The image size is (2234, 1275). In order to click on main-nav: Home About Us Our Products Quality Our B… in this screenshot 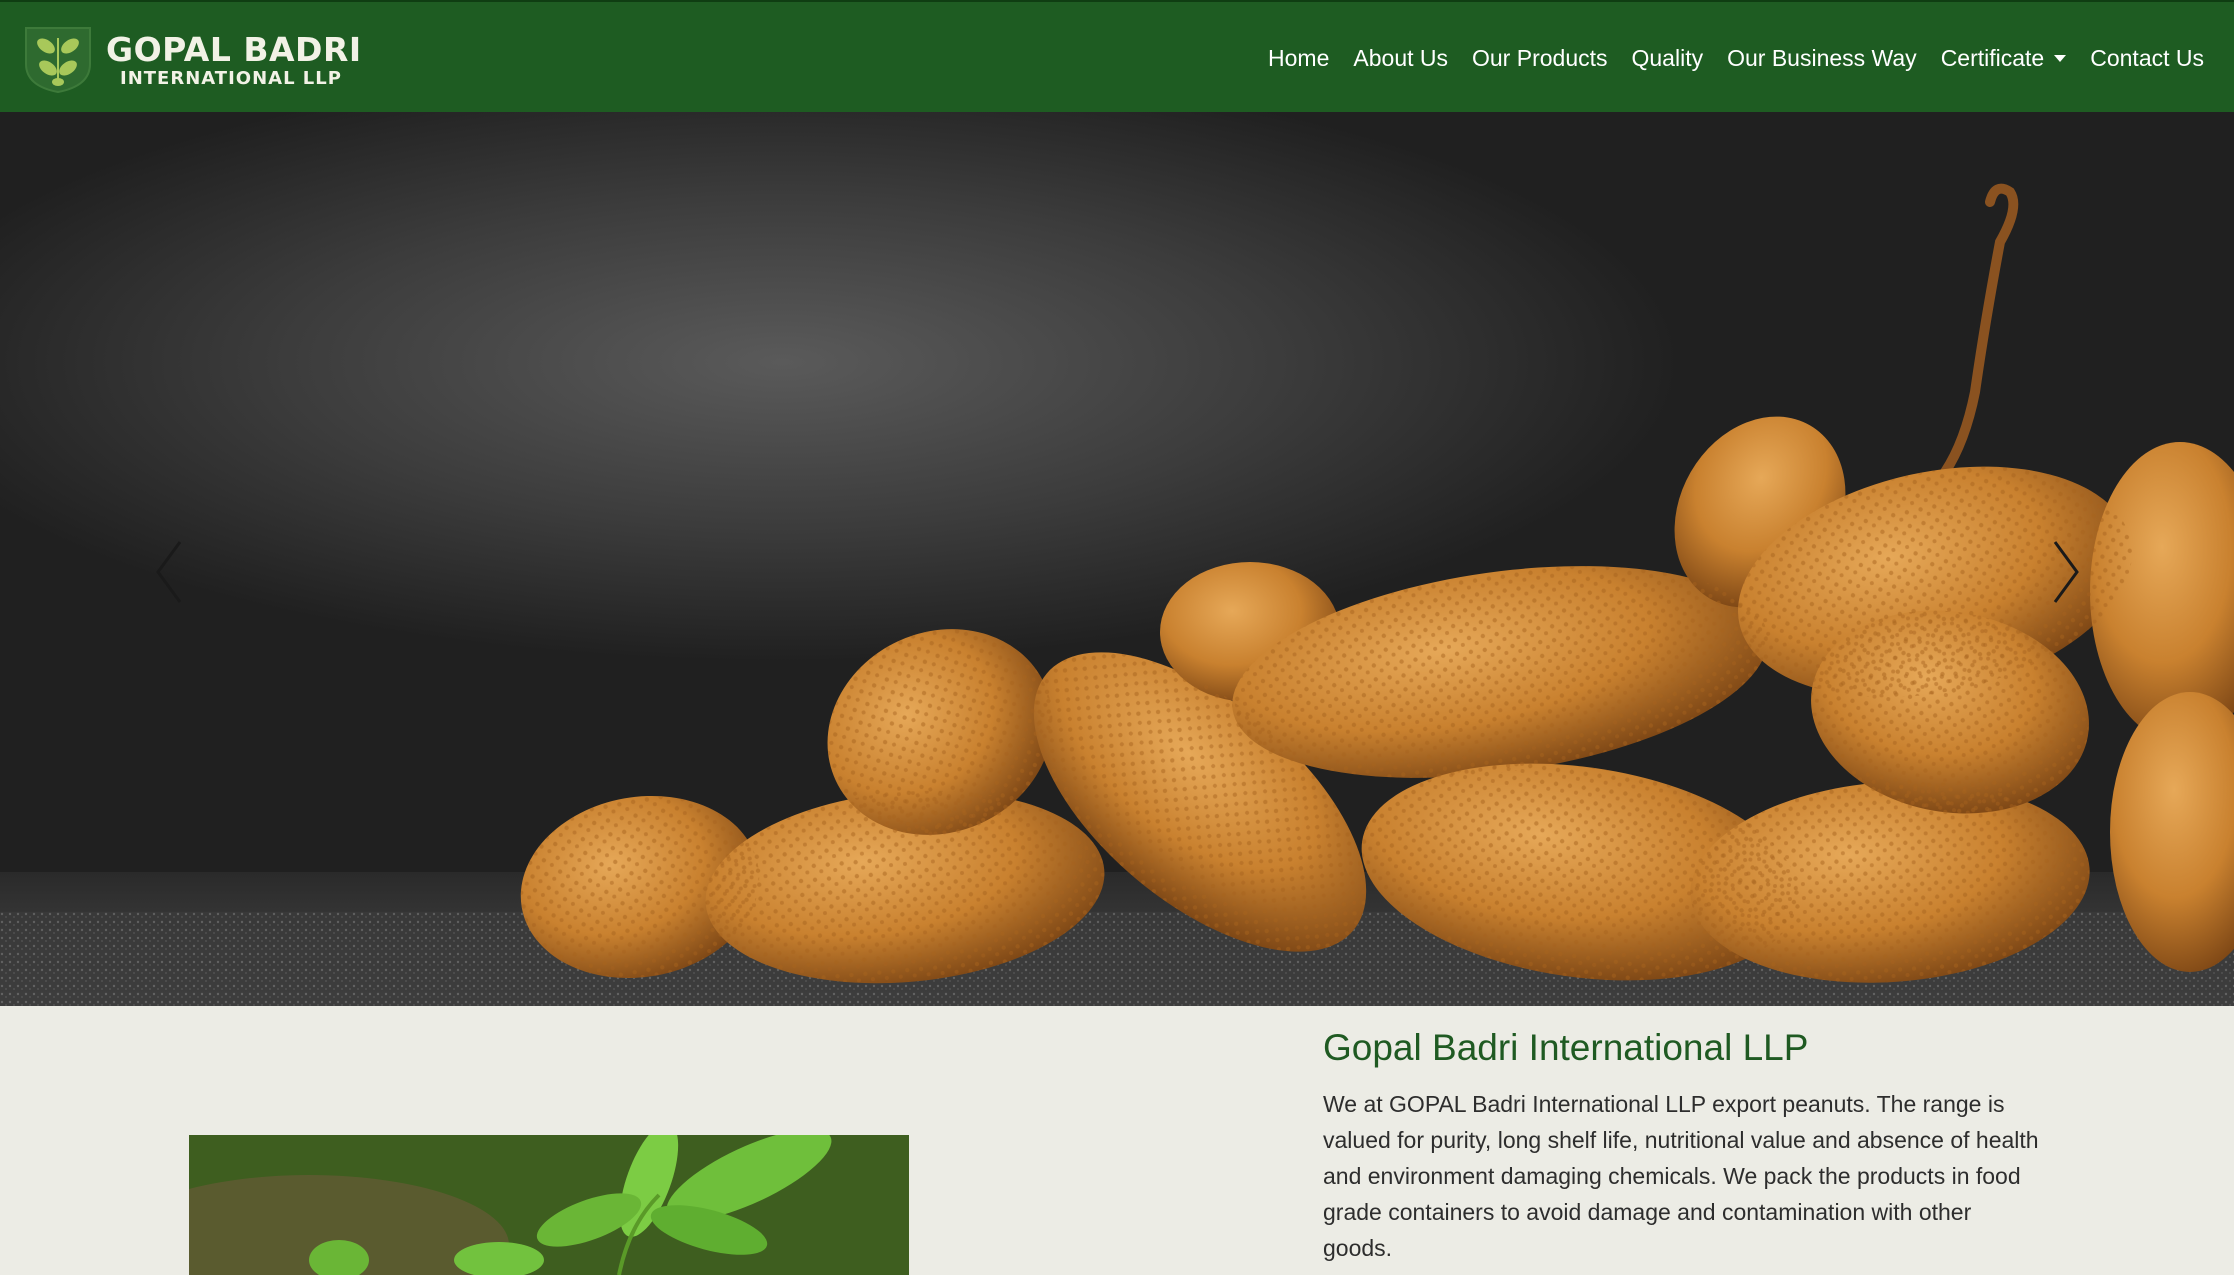, I will do `click(1724, 58)`.